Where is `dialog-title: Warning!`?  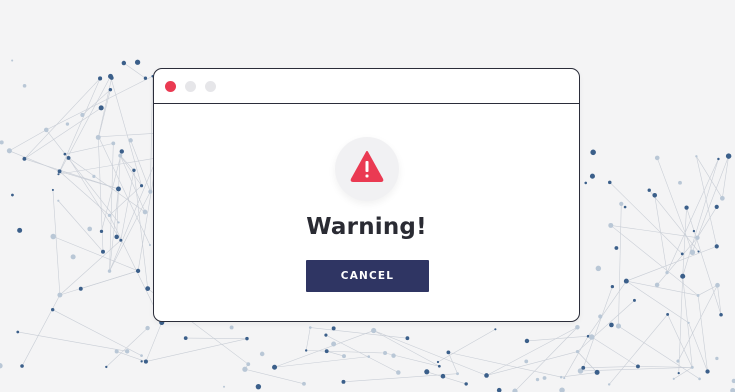 dialog-title: Warning! is located at coordinates (366, 227).